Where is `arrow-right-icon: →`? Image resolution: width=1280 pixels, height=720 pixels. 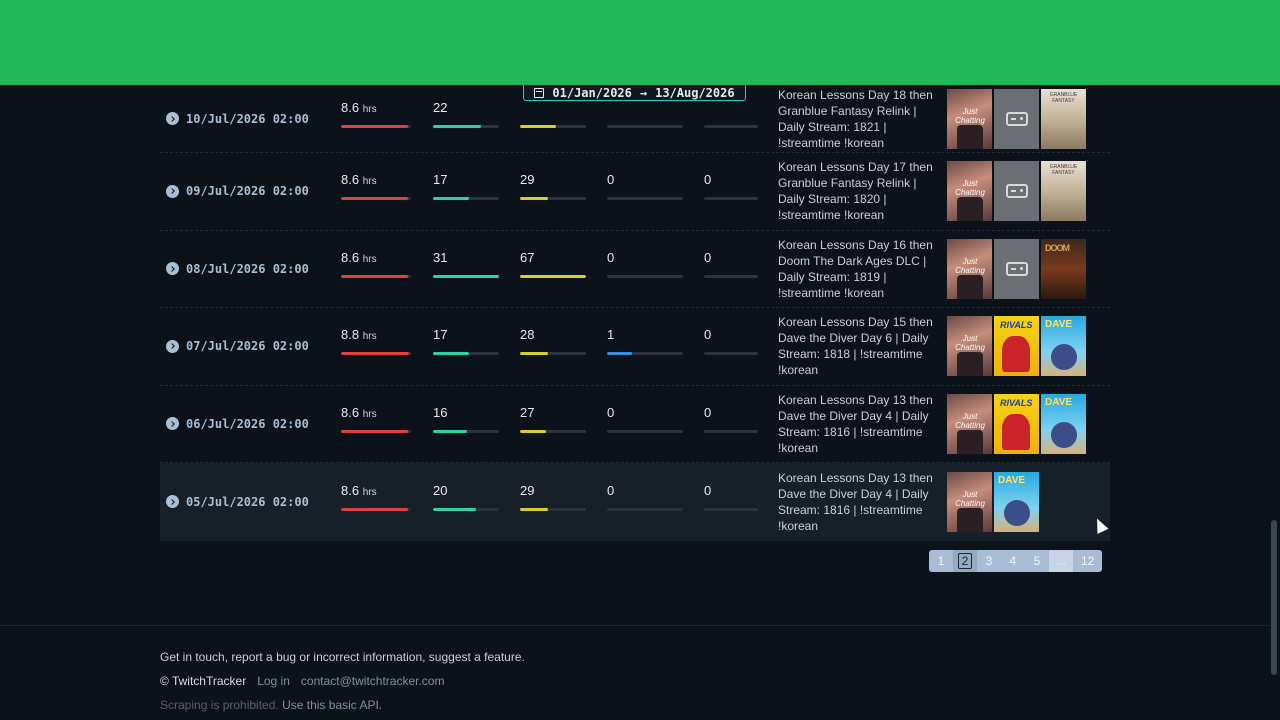
arrow-right-icon: → is located at coordinates (643, 92).